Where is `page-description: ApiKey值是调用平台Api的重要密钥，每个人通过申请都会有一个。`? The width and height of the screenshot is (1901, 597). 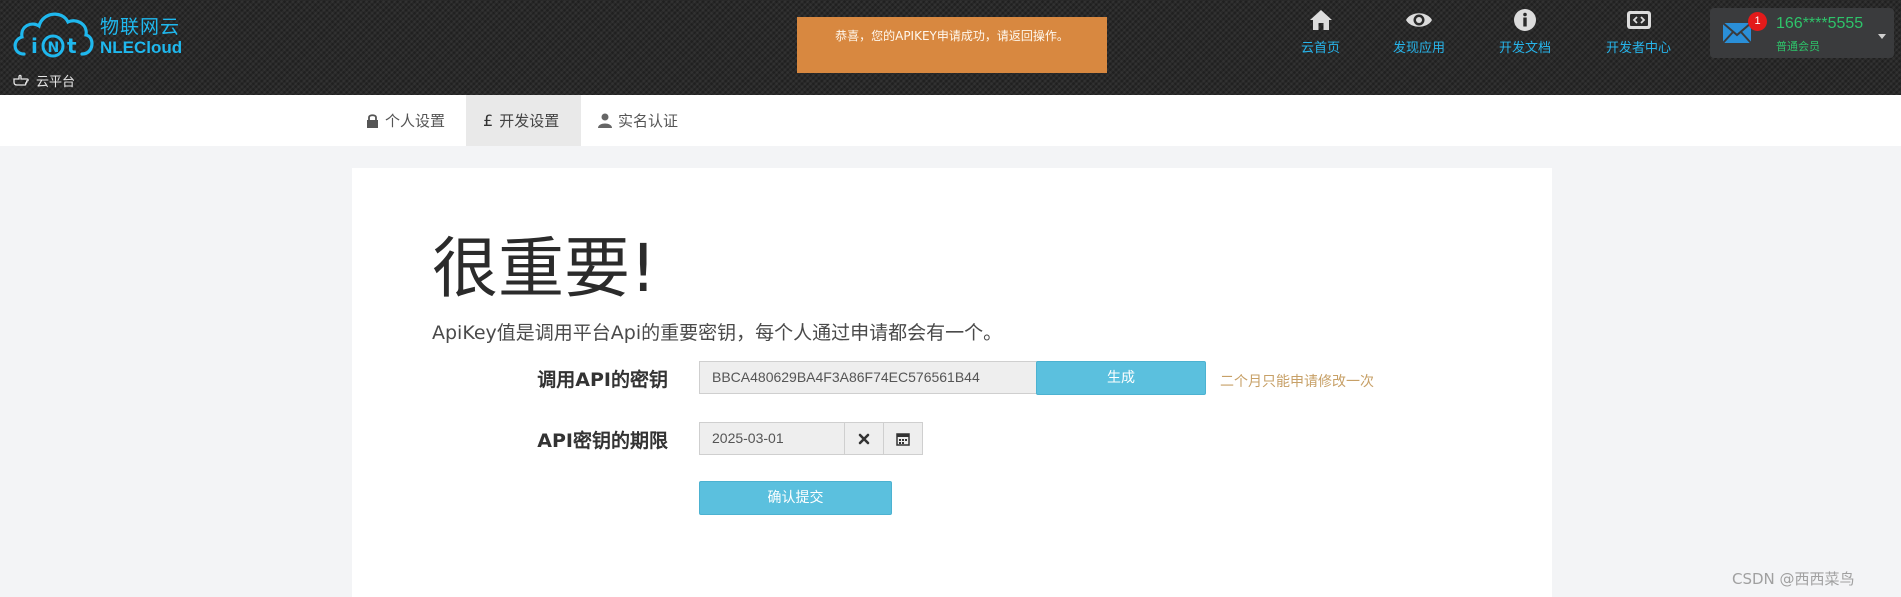 page-description: ApiKey值是调用平台Api的重要密钥，每个人通过申请都会有一个。 is located at coordinates (717, 333).